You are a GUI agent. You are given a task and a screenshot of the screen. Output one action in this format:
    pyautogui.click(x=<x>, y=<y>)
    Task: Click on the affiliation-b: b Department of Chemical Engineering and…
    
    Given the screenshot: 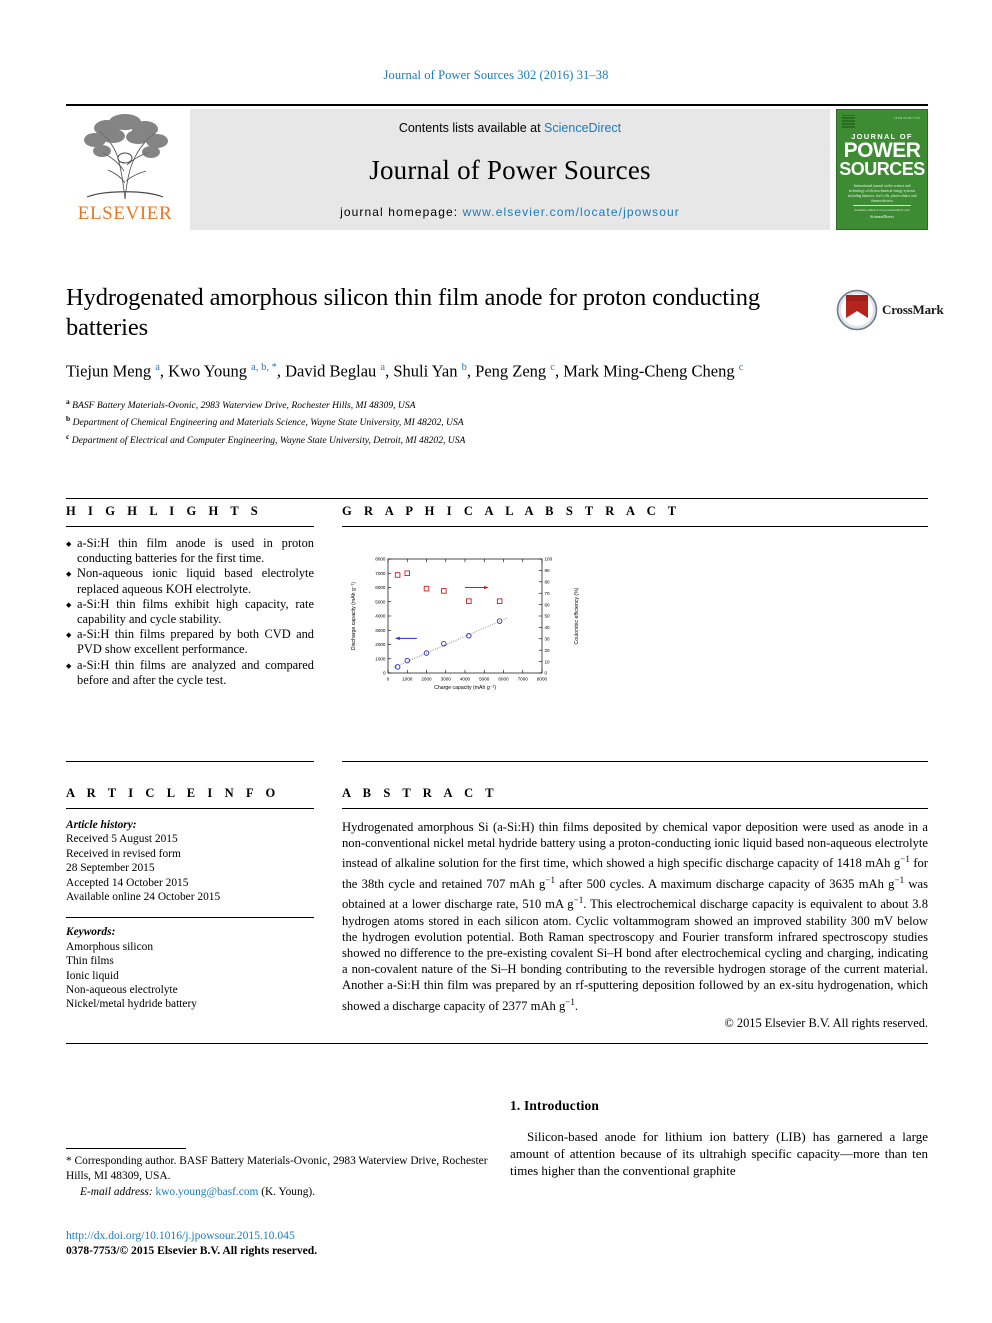 What is the action you would take?
    pyautogui.click(x=436, y=421)
    